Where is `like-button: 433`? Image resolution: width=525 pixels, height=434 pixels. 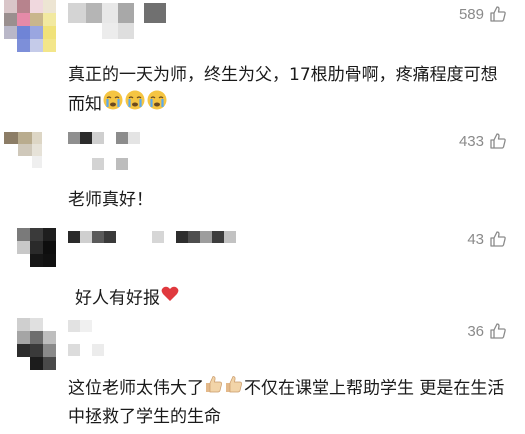 like-button: 433 is located at coordinates (483, 141).